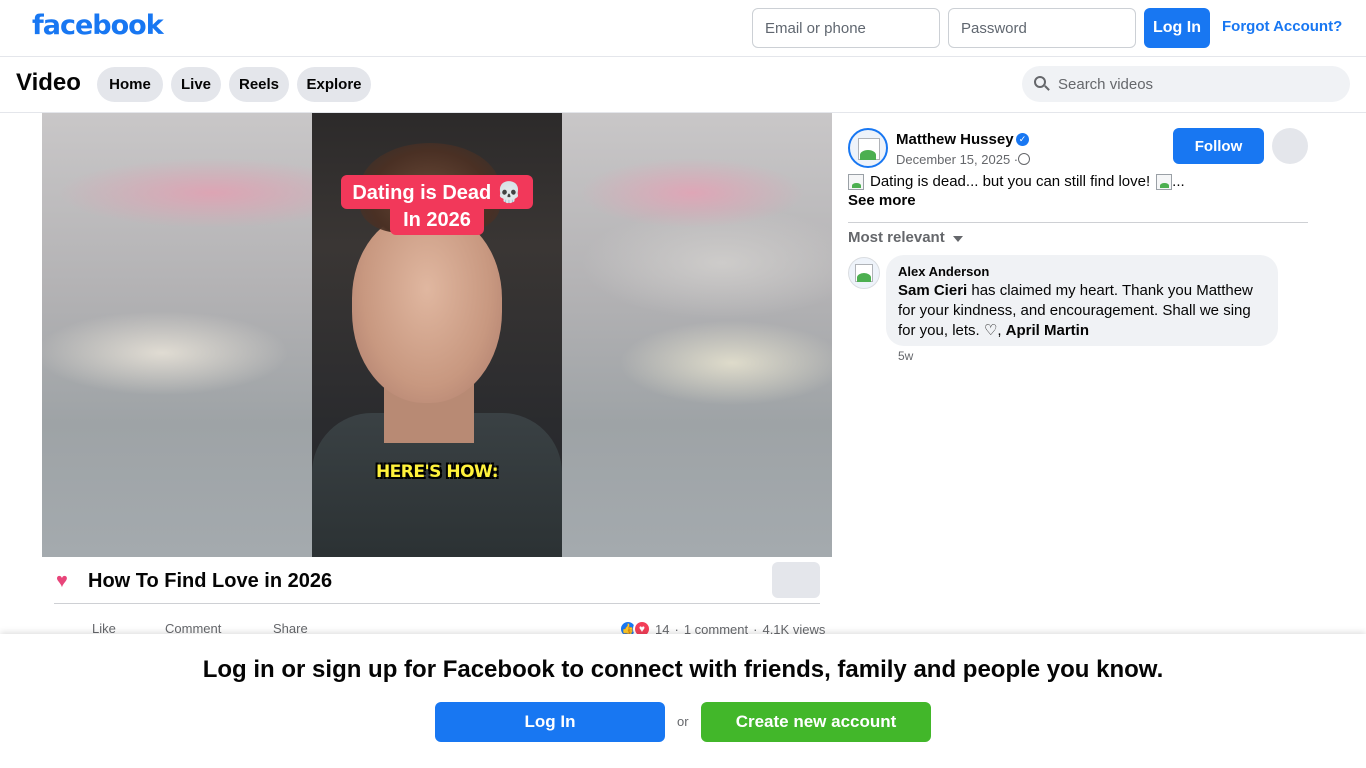 This screenshot has width=1366, height=768. I want to click on more-button, so click(1290, 146).